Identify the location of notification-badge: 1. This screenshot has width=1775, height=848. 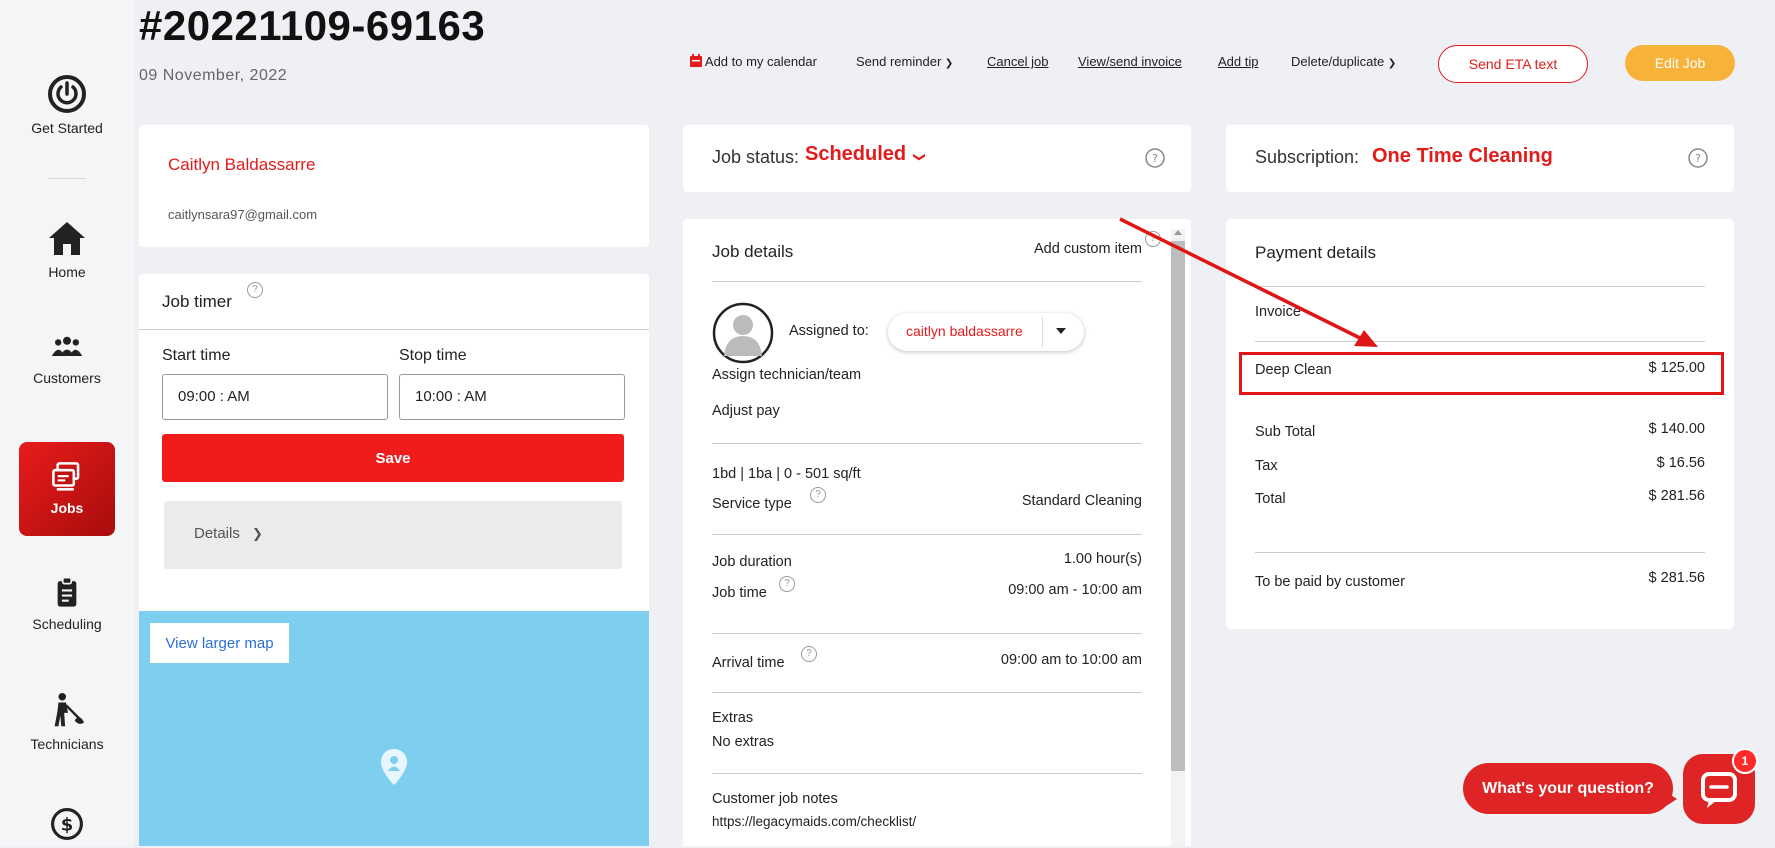
(1745, 761).